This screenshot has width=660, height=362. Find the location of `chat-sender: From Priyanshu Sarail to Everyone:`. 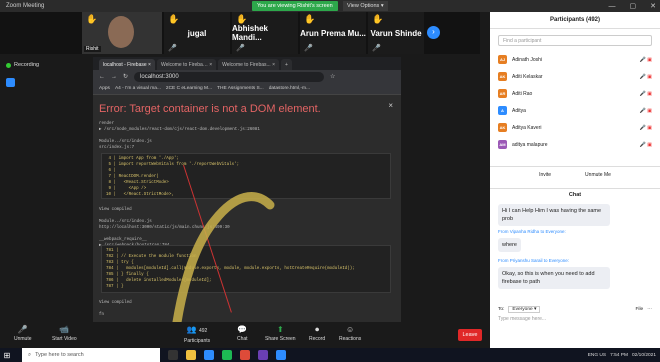

chat-sender: From Priyanshu Sarail to Everyone: is located at coordinates (534, 260).